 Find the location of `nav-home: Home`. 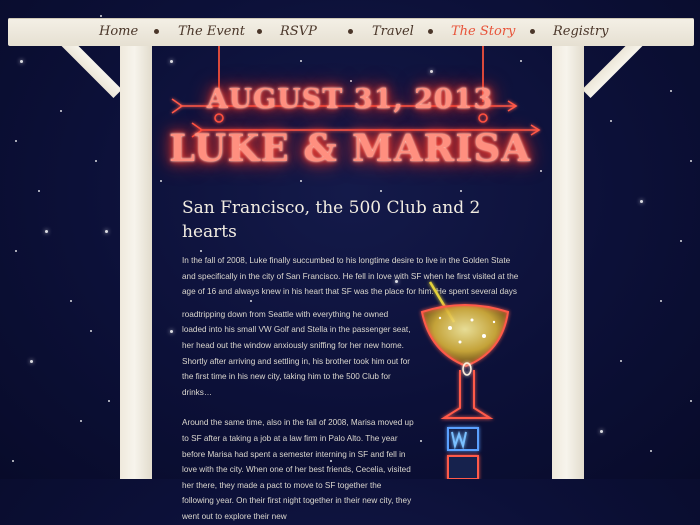

nav-home: Home is located at coordinates (118, 32).